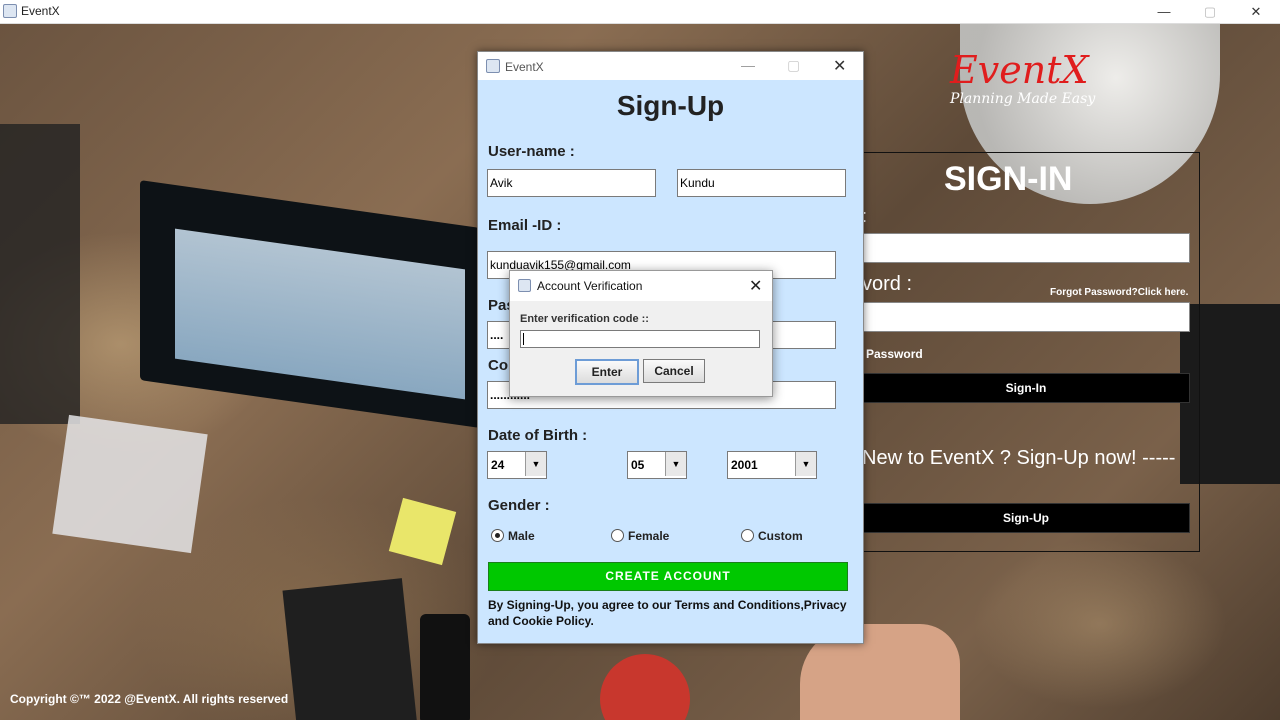 The image size is (1280, 720). I want to click on username-label: User-name :, so click(531, 151).